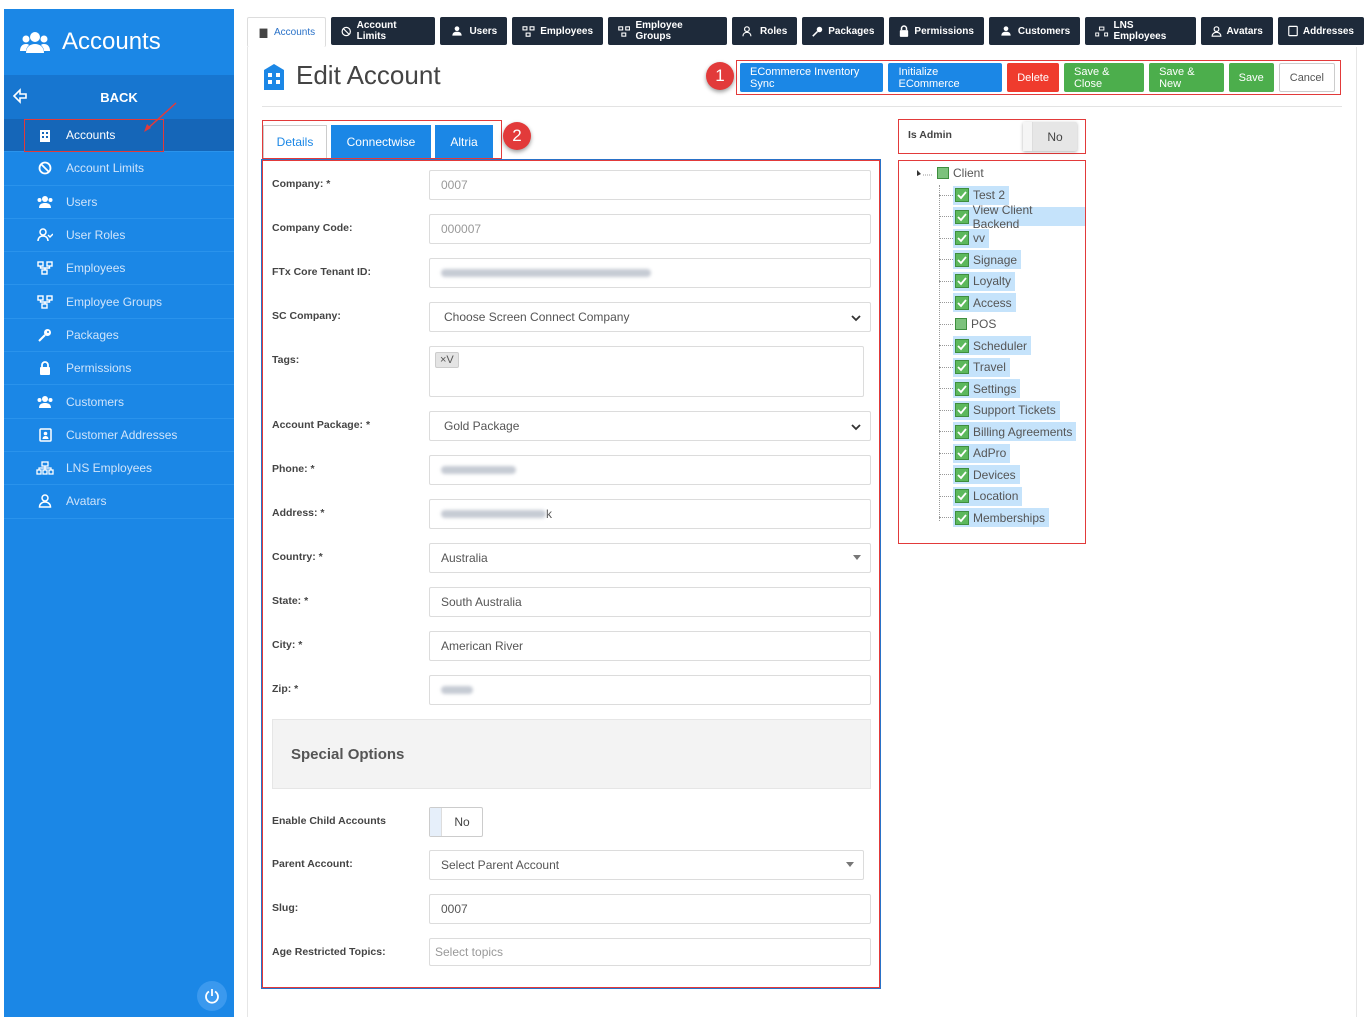  What do you see at coordinates (646, 865) in the screenshot?
I see `parent-account-select: Select Parent Account` at bounding box center [646, 865].